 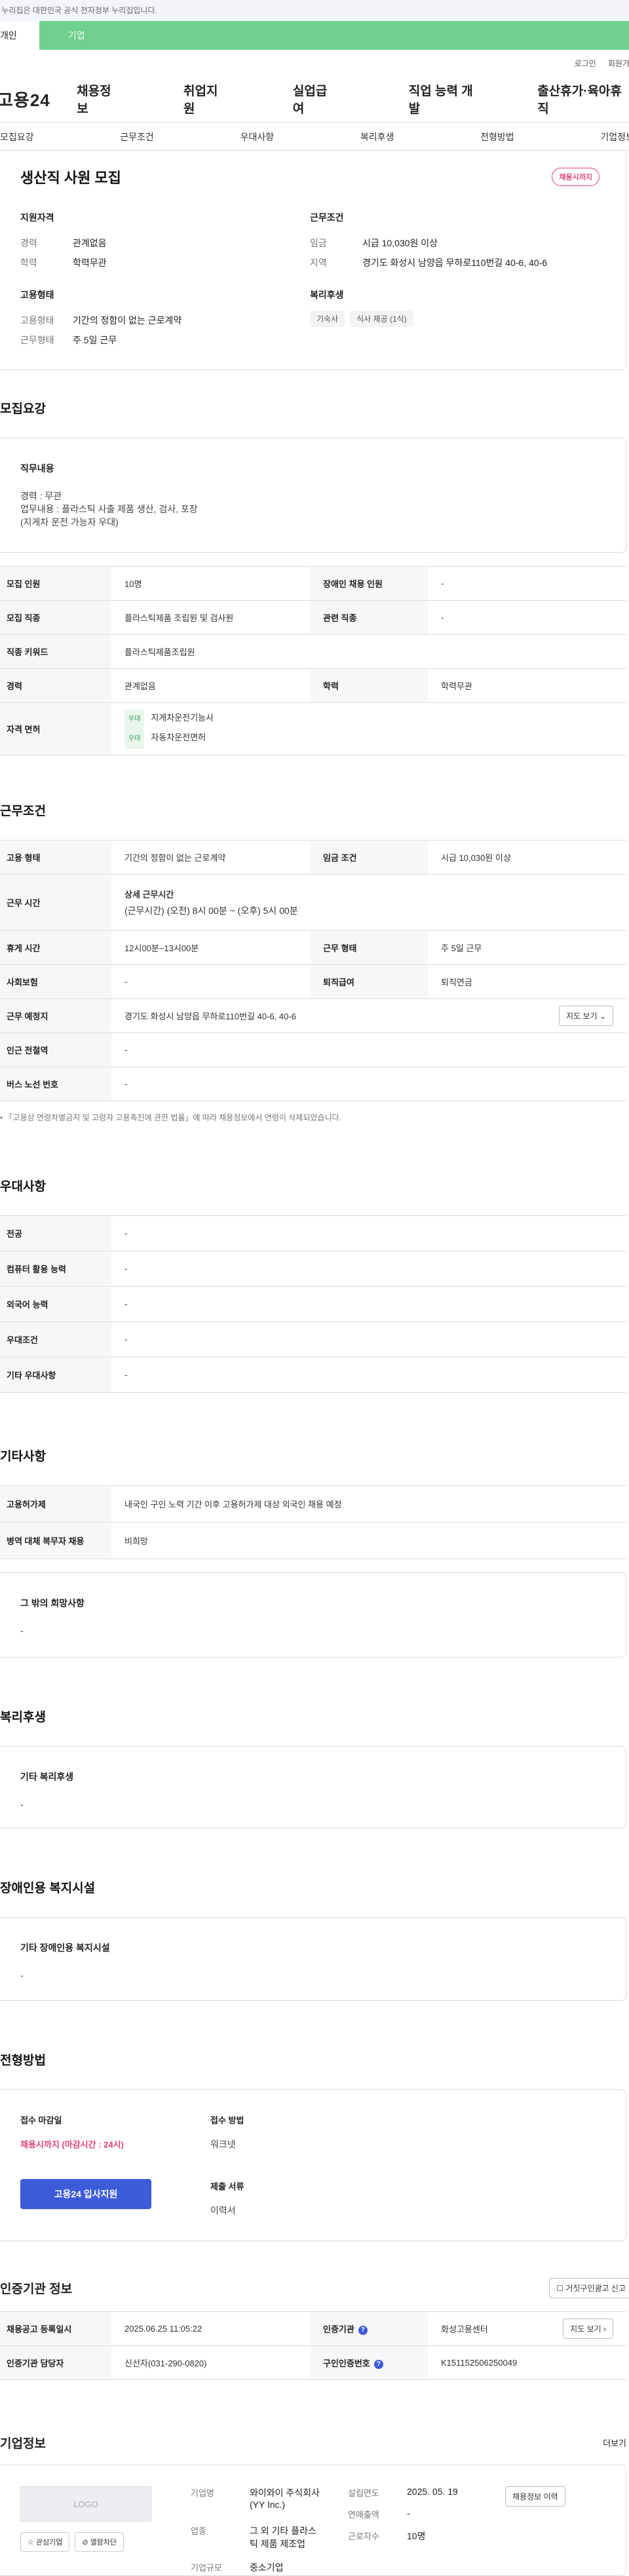 I want to click on table-row: 휴게 시간12시00분~13시00분 근무 형태주 5일 근무, so click(x=313, y=948).